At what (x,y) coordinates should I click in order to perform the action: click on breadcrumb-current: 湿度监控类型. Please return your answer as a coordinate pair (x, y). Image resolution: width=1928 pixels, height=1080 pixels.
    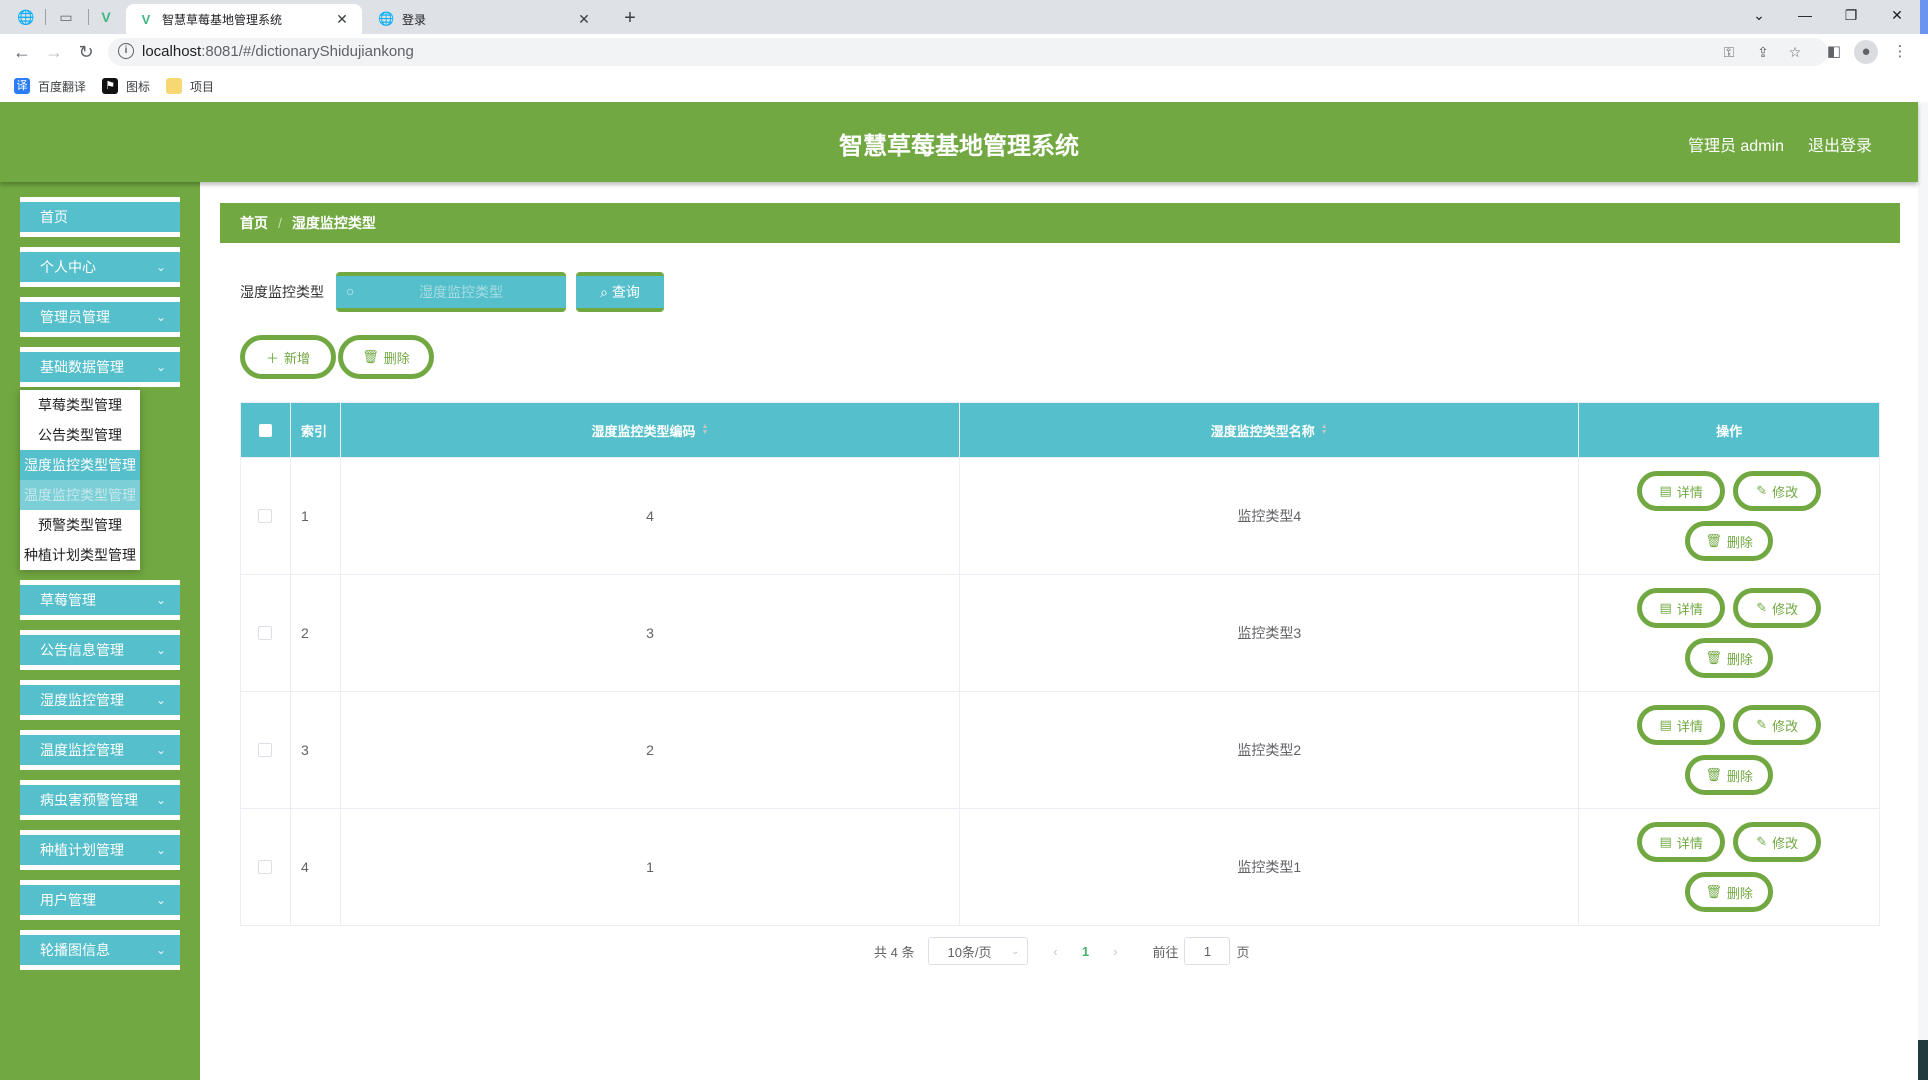
    Looking at the image, I should click on (333, 223).